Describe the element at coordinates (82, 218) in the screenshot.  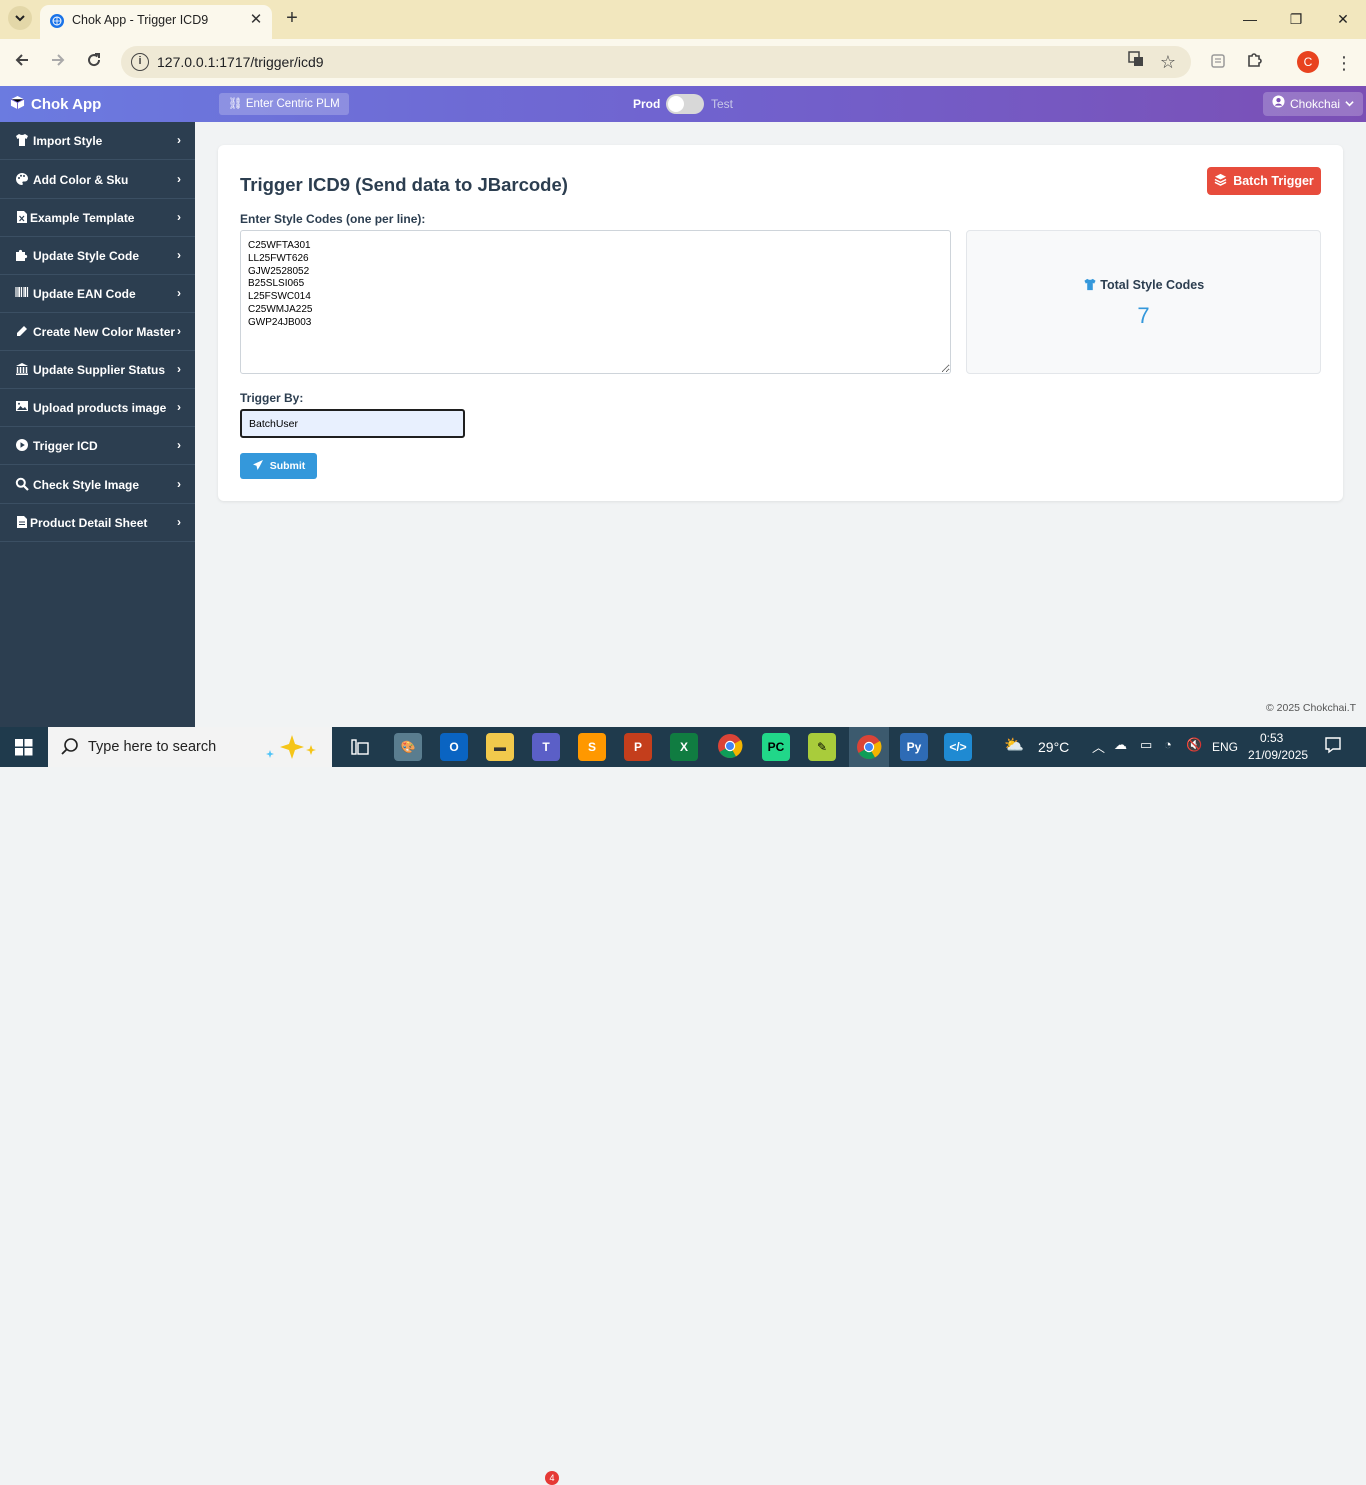
I see `sidebar-item-label: Example Template` at that location.